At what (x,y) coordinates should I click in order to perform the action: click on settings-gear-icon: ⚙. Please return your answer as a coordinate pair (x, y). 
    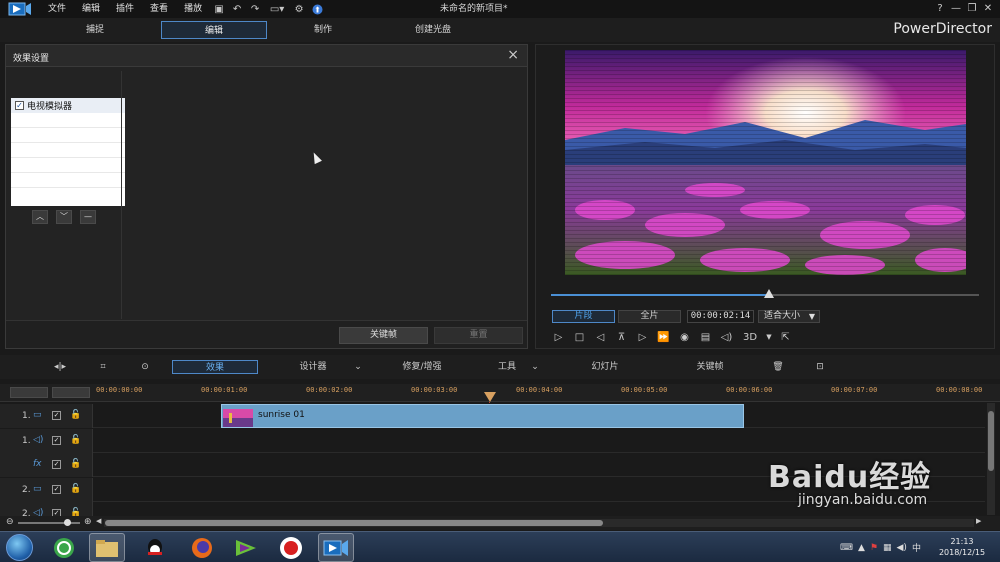
    Looking at the image, I should click on (299, 9).